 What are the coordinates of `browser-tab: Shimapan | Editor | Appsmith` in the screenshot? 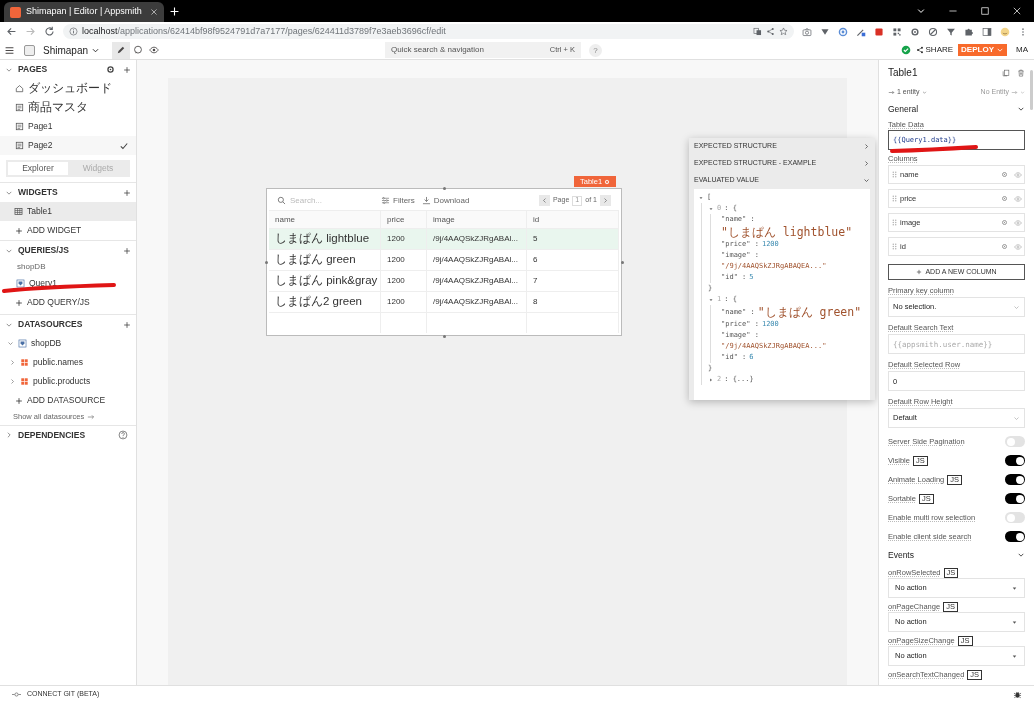 It's located at (84, 12).